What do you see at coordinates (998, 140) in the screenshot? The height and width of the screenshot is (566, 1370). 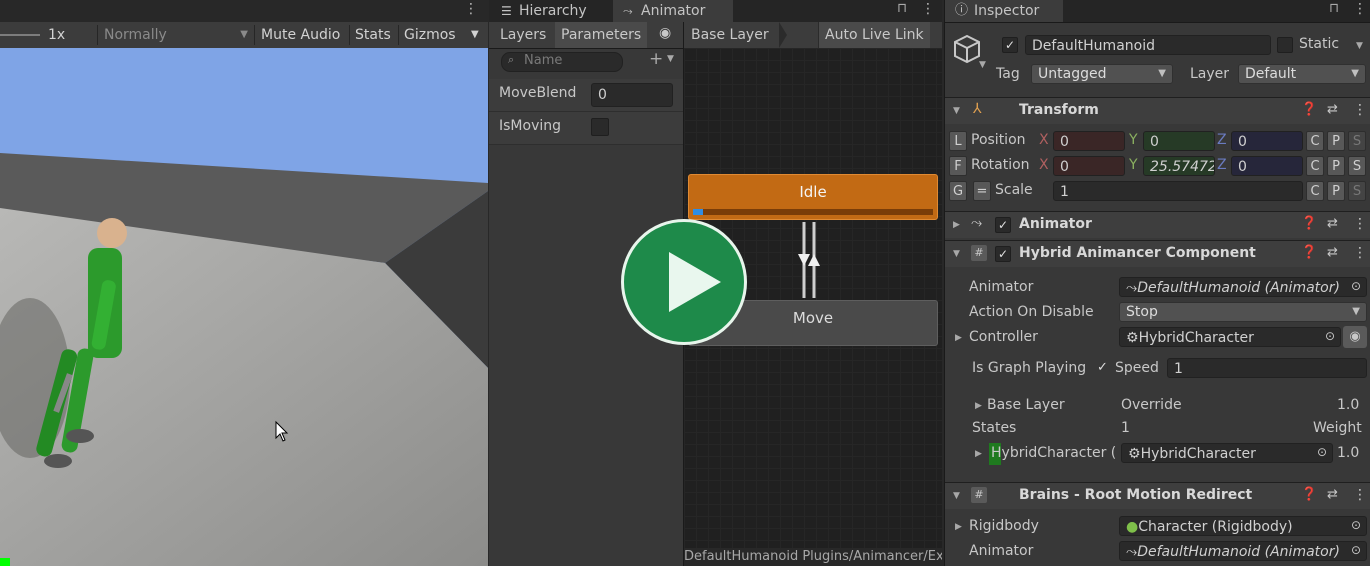 I see `position-label: Position` at bounding box center [998, 140].